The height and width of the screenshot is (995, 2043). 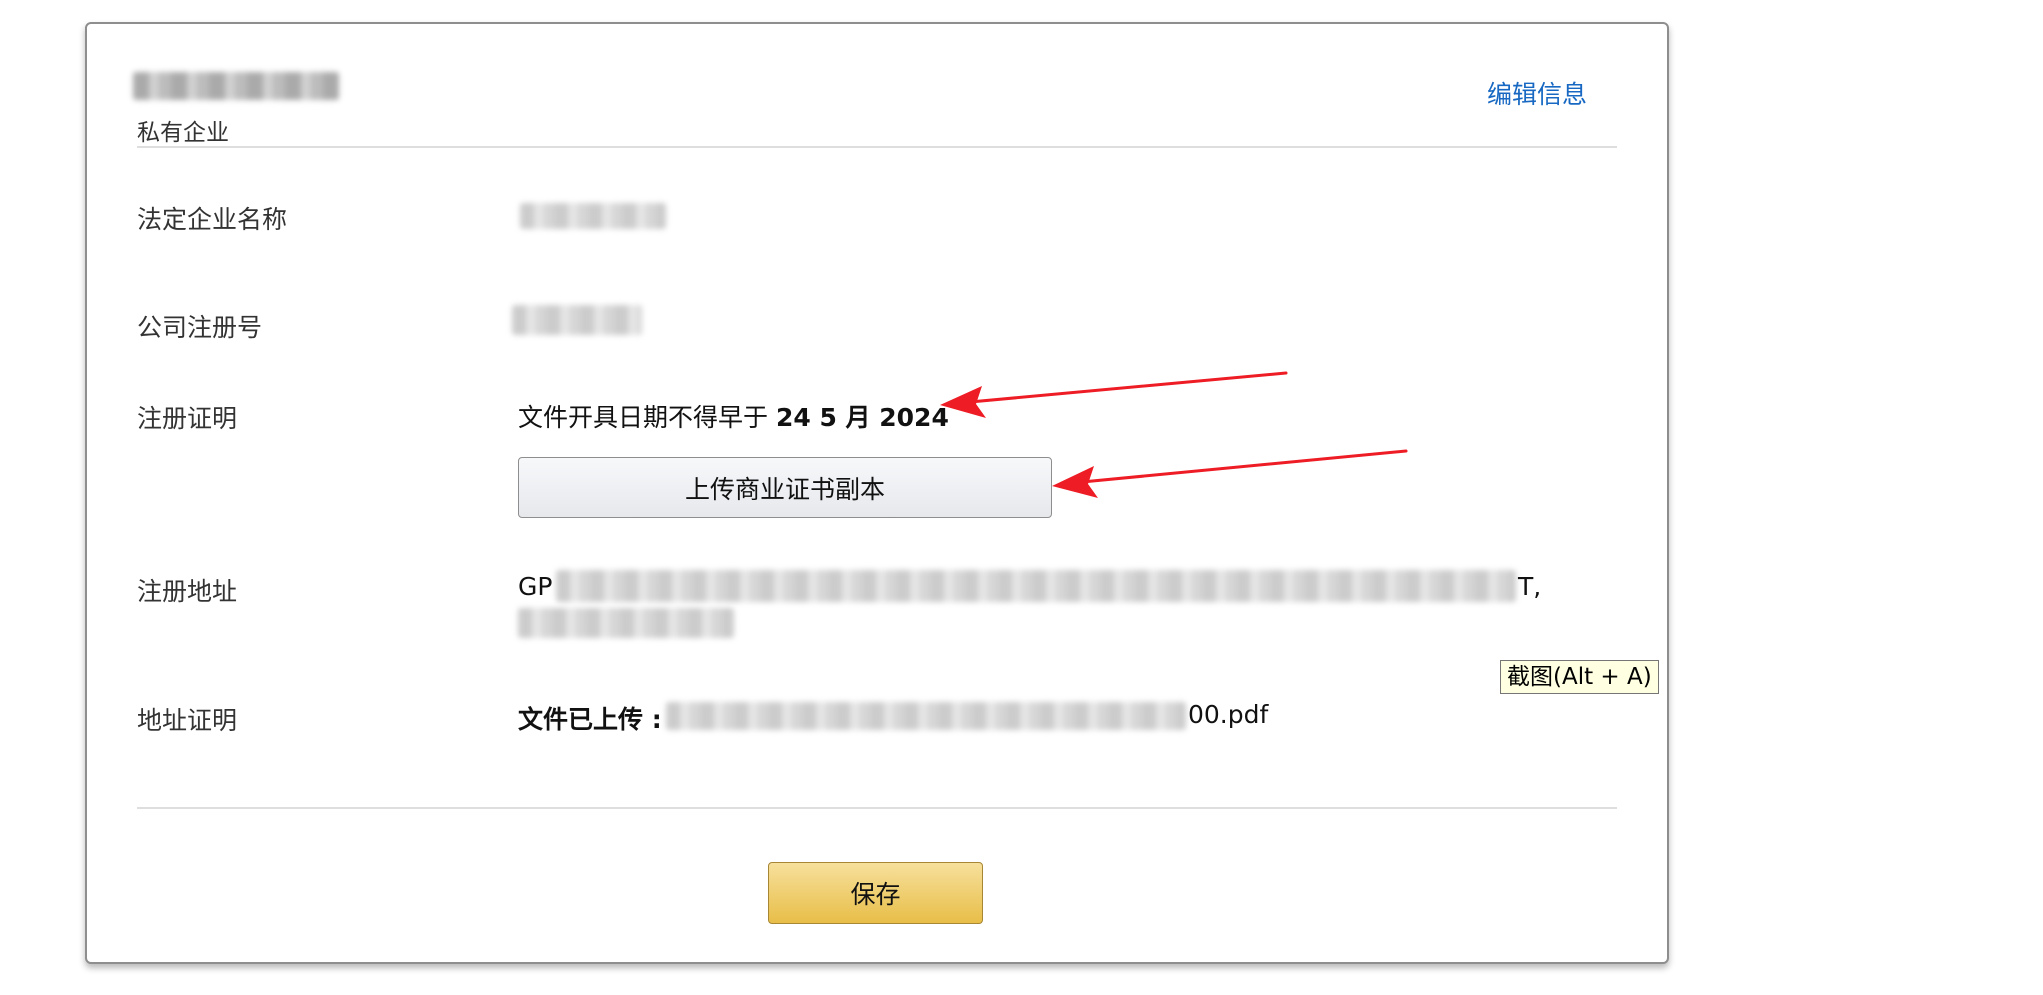 What do you see at coordinates (535, 586) in the screenshot?
I see `reg-address-prefix: GP` at bounding box center [535, 586].